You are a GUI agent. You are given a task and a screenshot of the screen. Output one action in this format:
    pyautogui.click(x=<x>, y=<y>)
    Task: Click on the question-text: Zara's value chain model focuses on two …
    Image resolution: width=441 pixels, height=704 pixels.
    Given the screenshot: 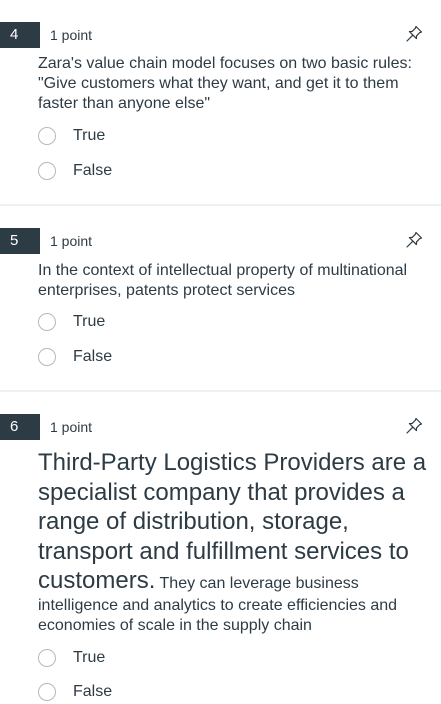 What is the action you would take?
    pyautogui.click(x=225, y=83)
    